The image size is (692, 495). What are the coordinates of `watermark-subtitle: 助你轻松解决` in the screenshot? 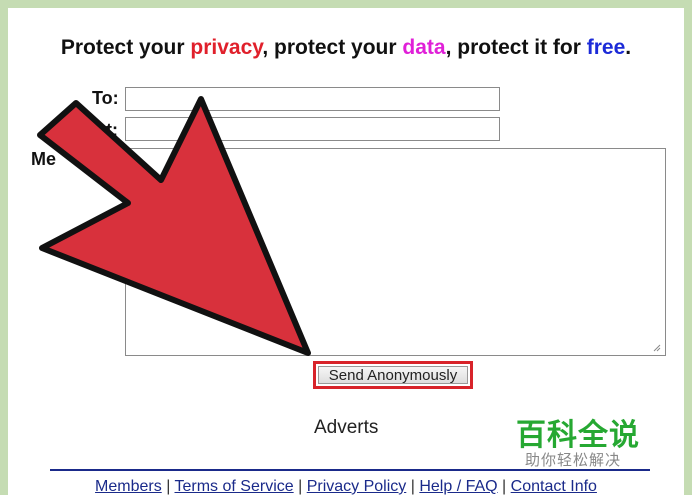 It's located at (573, 460).